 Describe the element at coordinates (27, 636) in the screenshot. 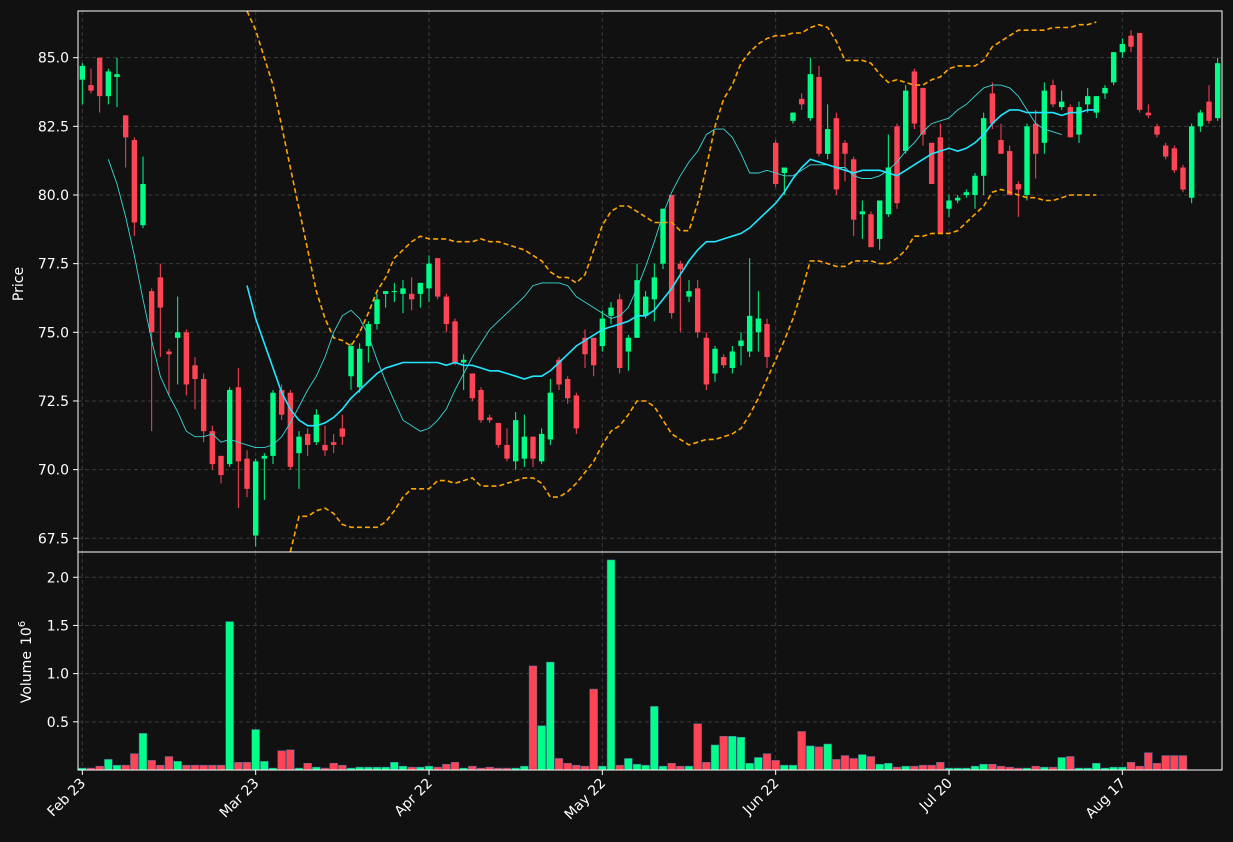

I see `volume-axis-exponent: 10` at that location.